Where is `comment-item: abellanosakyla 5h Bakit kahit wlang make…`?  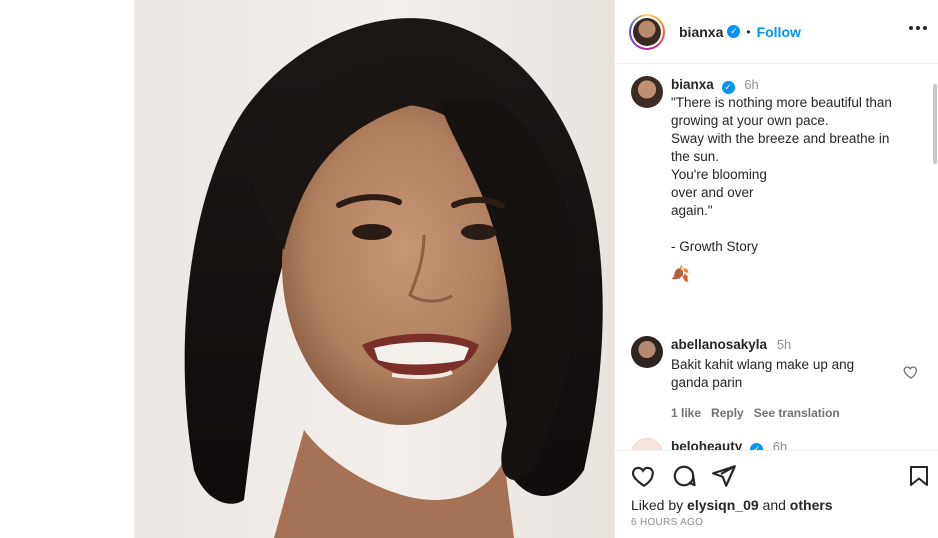 comment-item: abellanosakyla 5h Bakit kahit wlang make… is located at coordinates (761, 379).